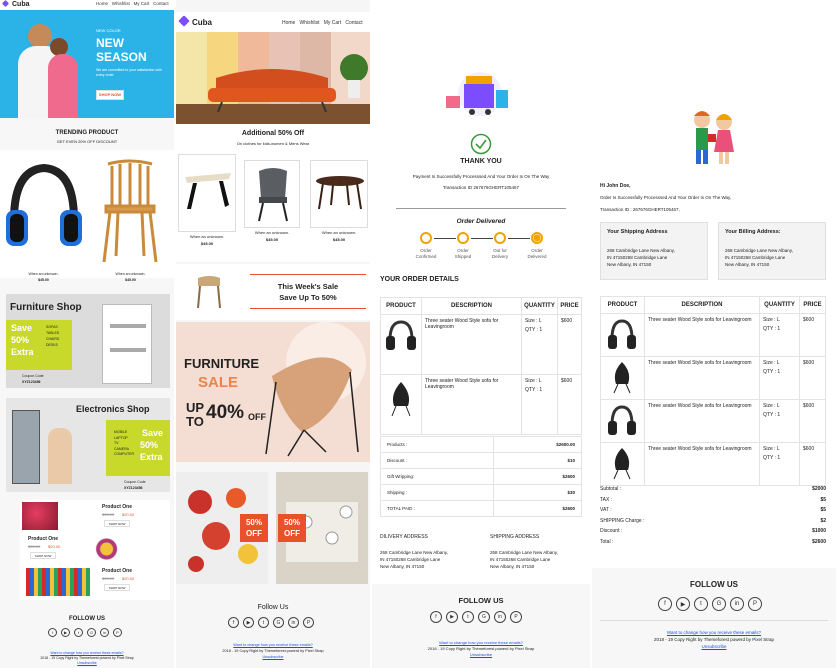 The height and width of the screenshot is (668, 836). I want to click on dining-image-card: 50% OFF, so click(322, 528).